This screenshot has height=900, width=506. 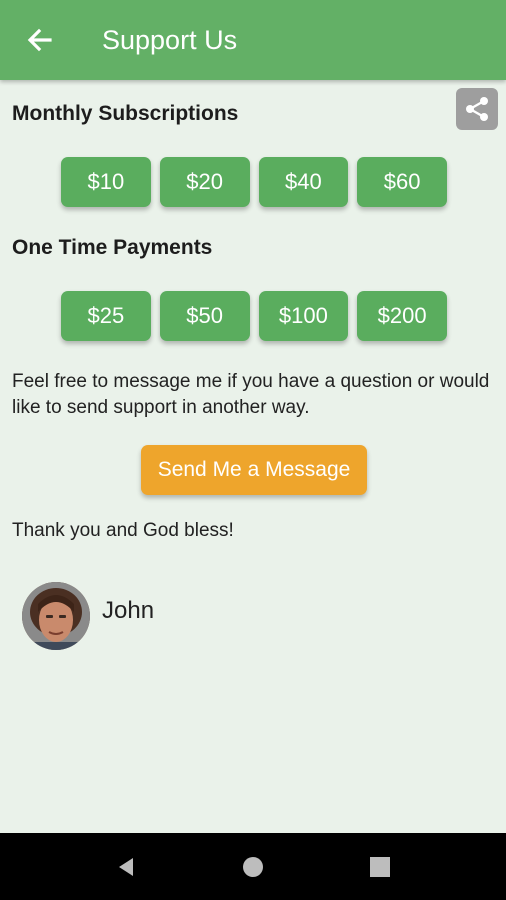 I want to click on avatar, so click(x=56, y=616).